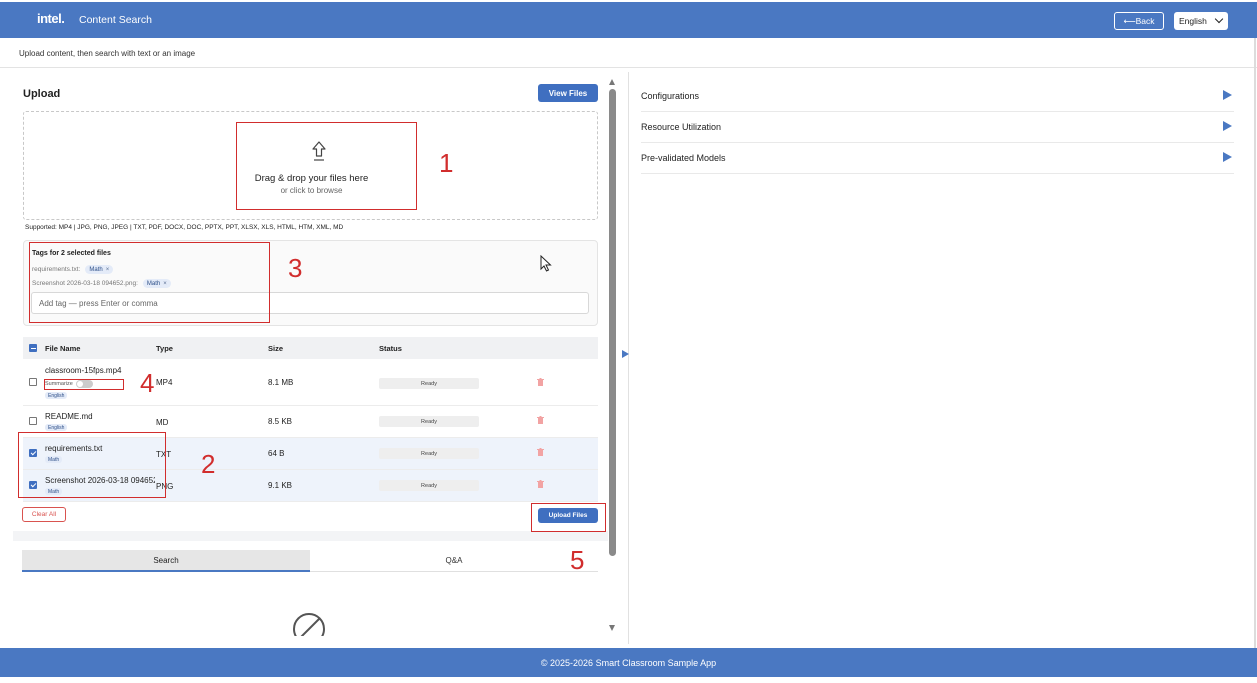 Image resolution: width=1257 pixels, height=683 pixels. Describe the element at coordinates (147, 383) in the screenshot. I see `annotation-number: 4` at that location.